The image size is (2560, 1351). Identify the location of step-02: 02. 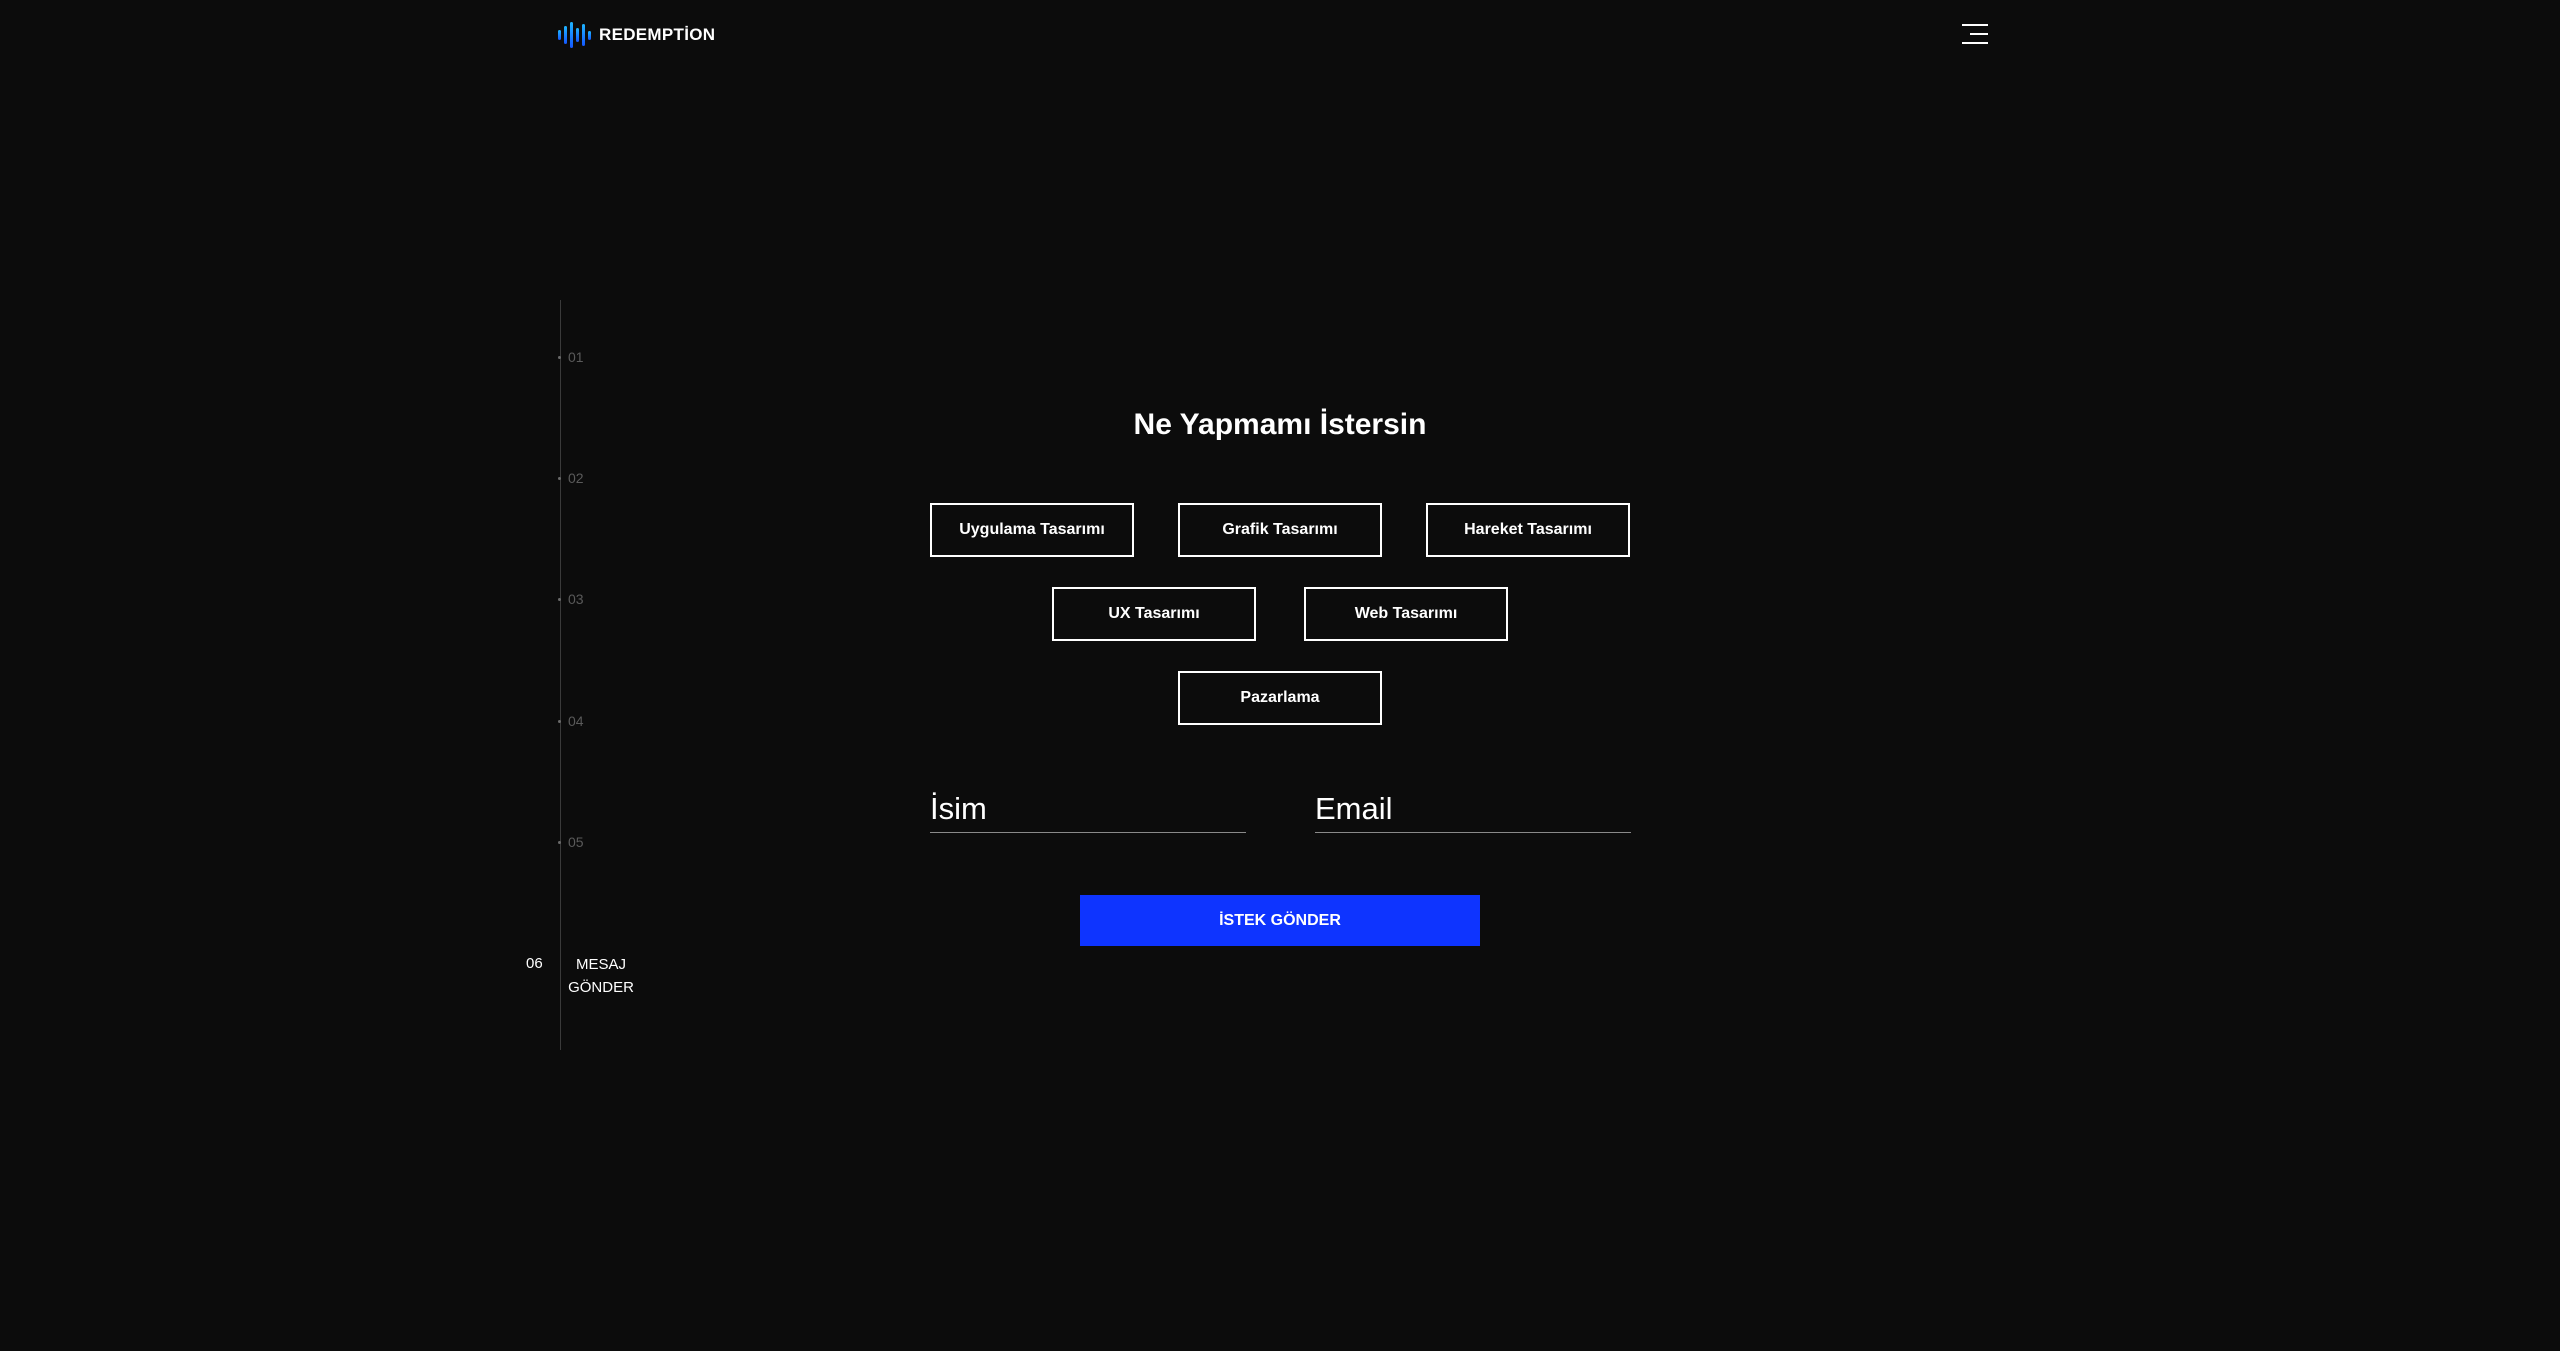
(571, 478).